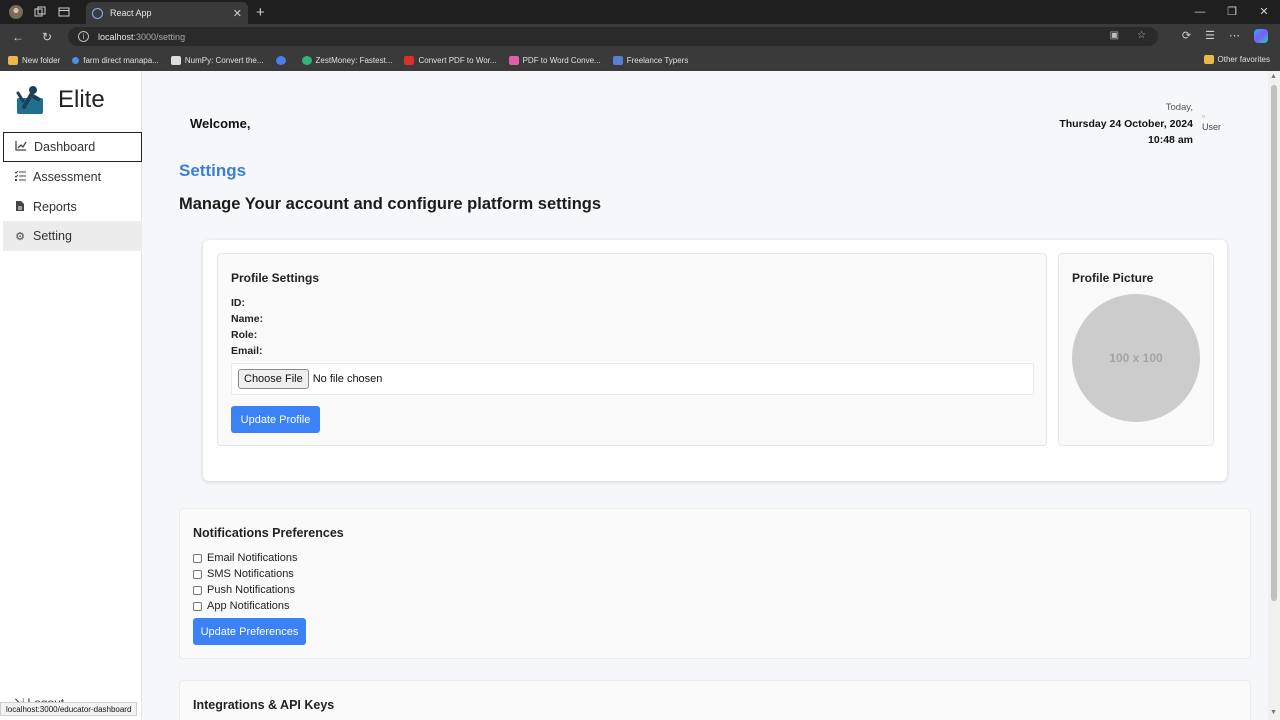  What do you see at coordinates (1264, 12) in the screenshot?
I see `close-window-icon: ✕` at bounding box center [1264, 12].